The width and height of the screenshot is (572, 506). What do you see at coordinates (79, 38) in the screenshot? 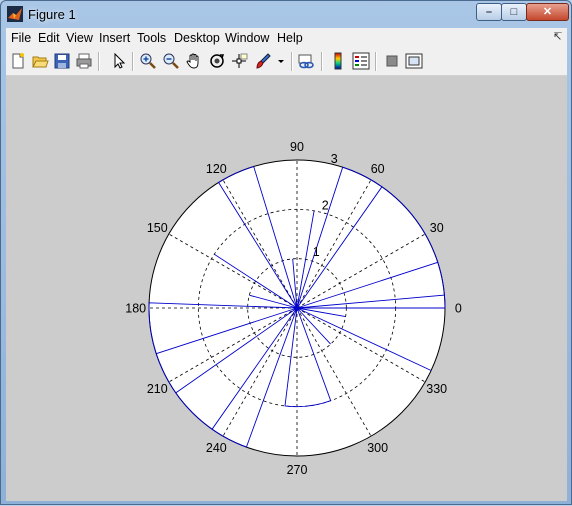
I see `menu-view: View` at bounding box center [79, 38].